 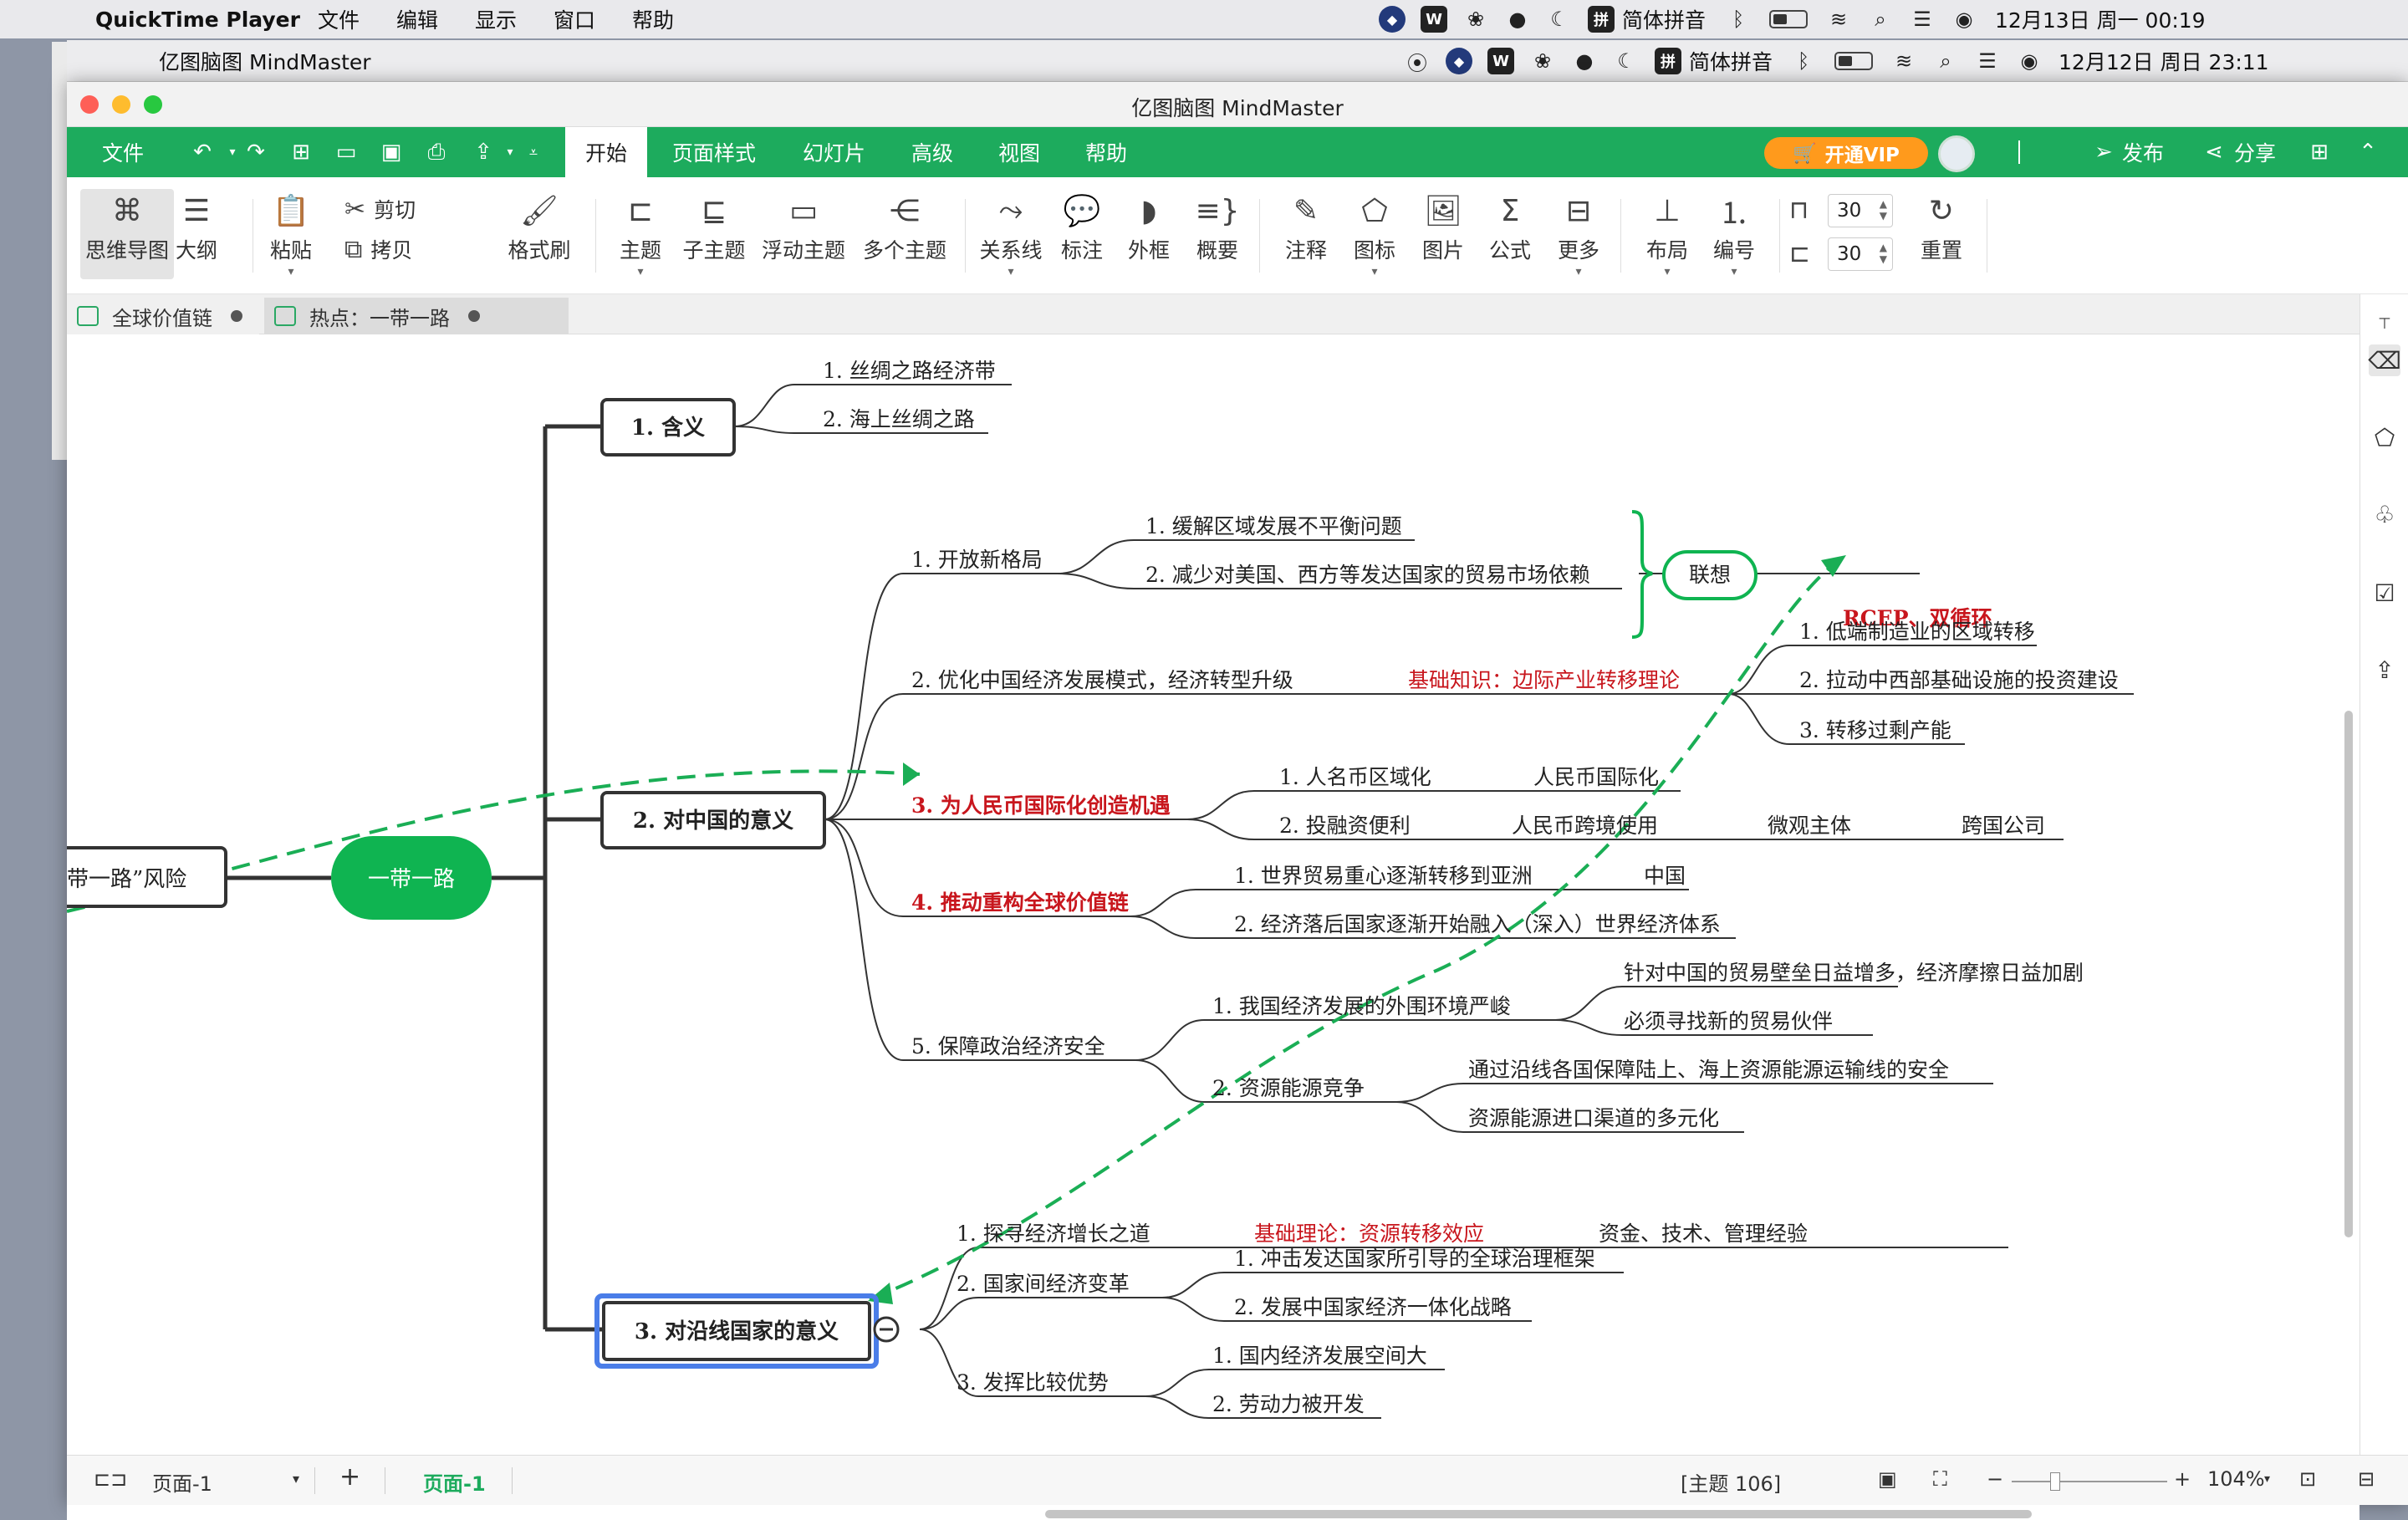 I want to click on input-method: 简体拼音, so click(x=1664, y=19).